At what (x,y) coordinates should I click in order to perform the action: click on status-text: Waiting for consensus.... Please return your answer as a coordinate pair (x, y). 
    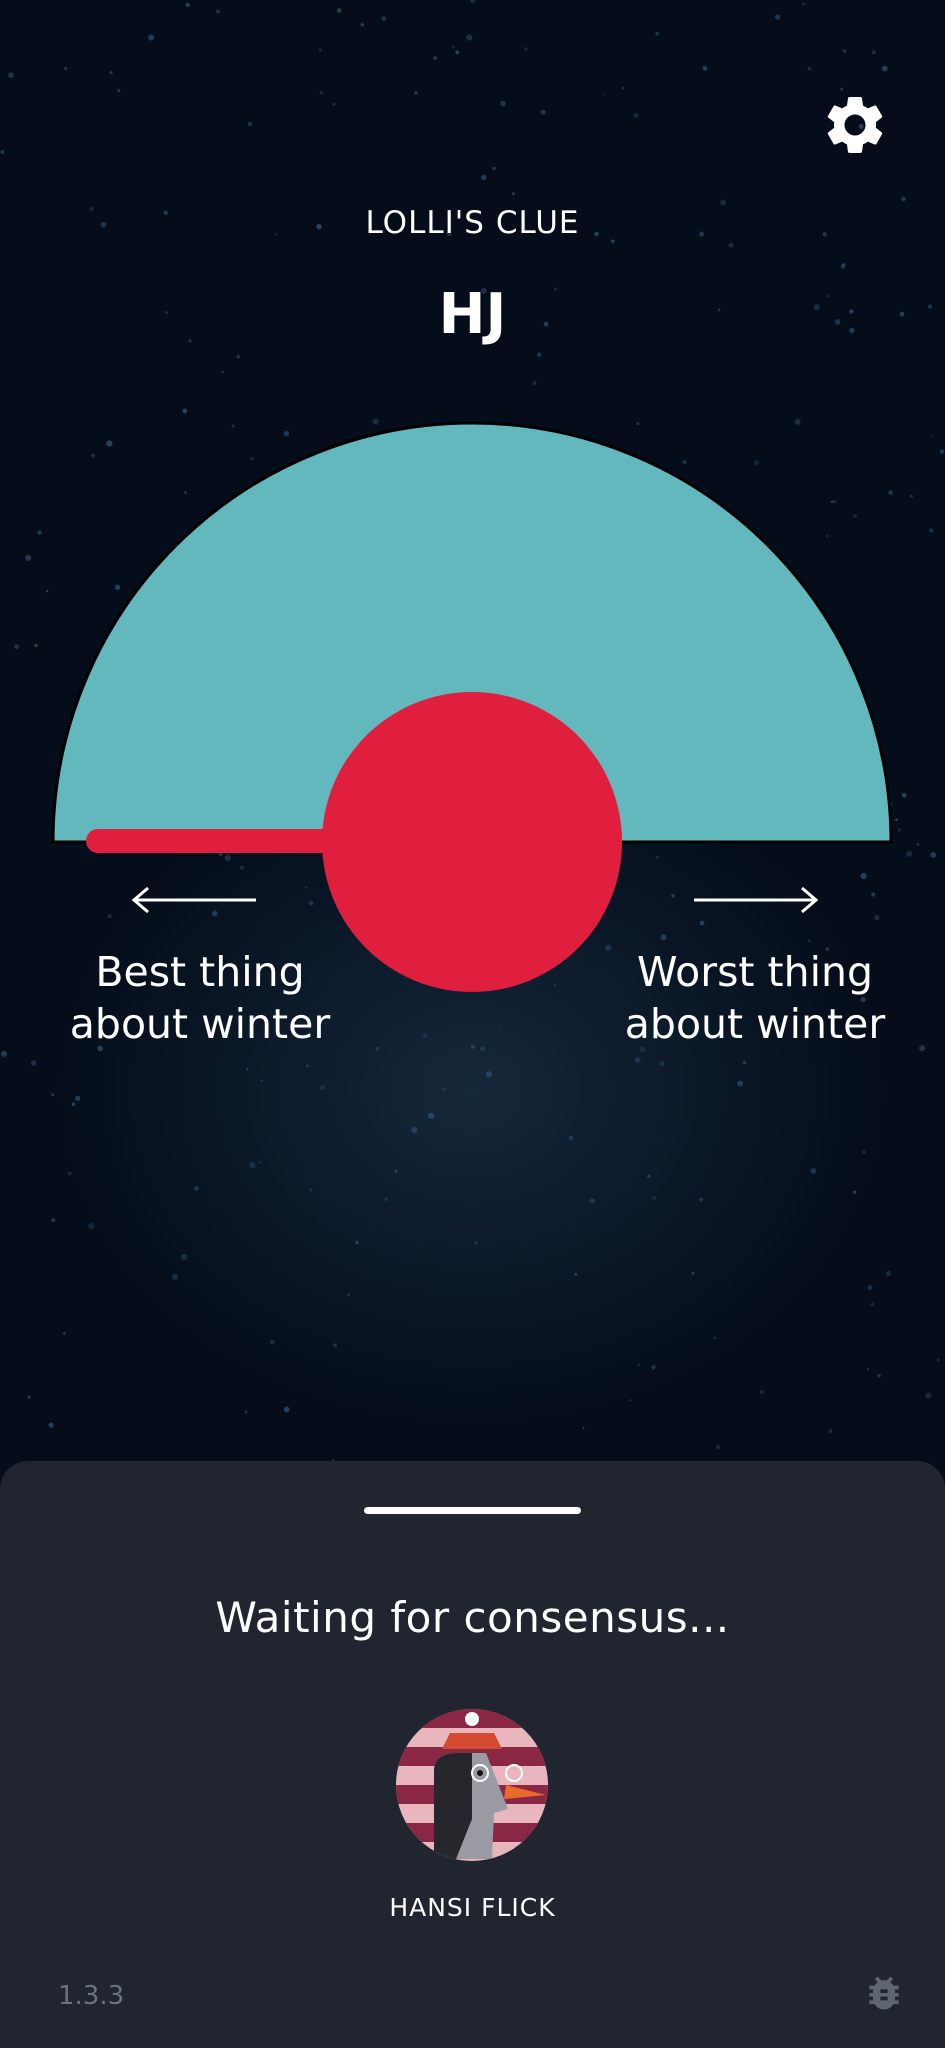
    Looking at the image, I should click on (472, 1617).